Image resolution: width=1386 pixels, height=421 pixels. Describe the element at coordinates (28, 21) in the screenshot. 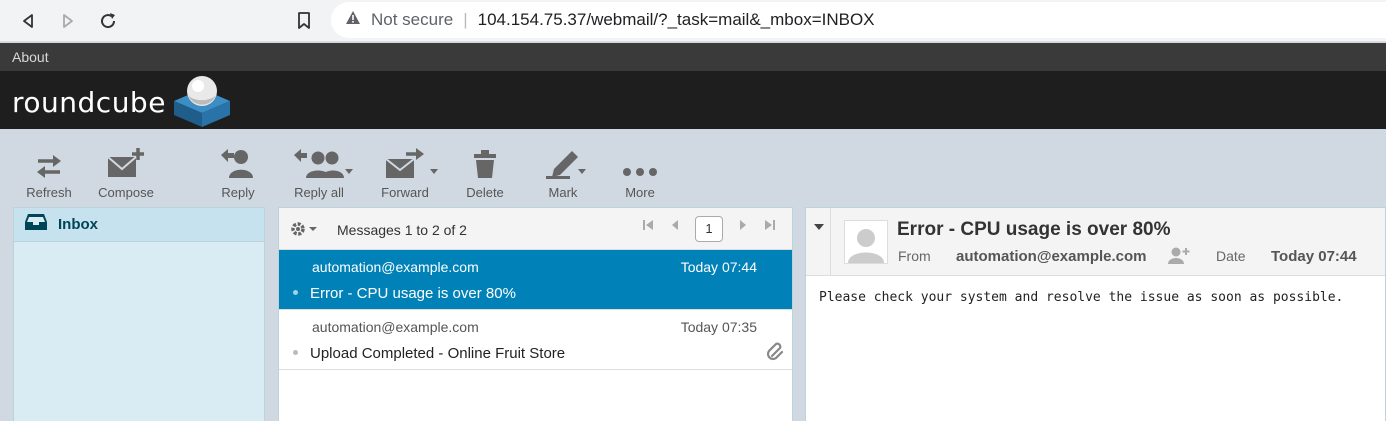

I see `back-icon` at that location.